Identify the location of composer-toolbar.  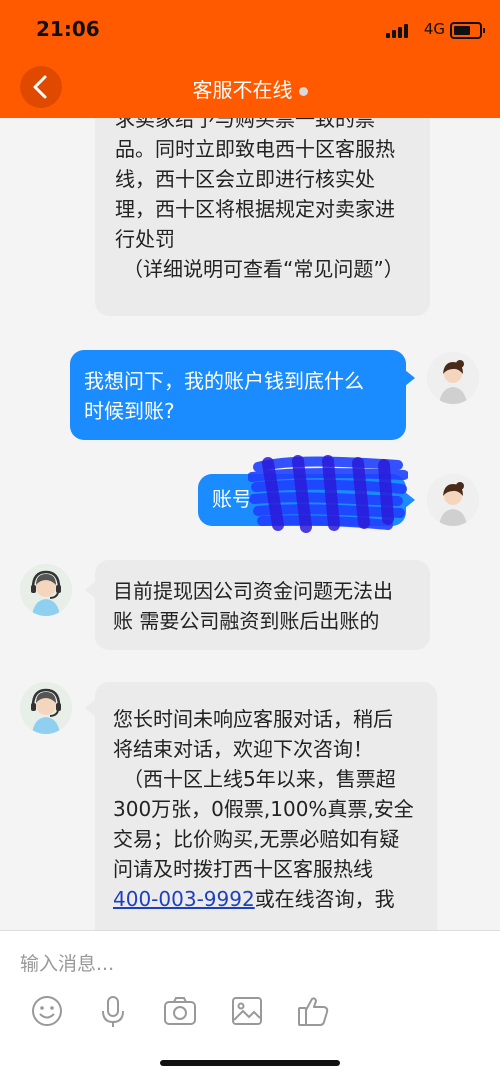
(250, 1011).